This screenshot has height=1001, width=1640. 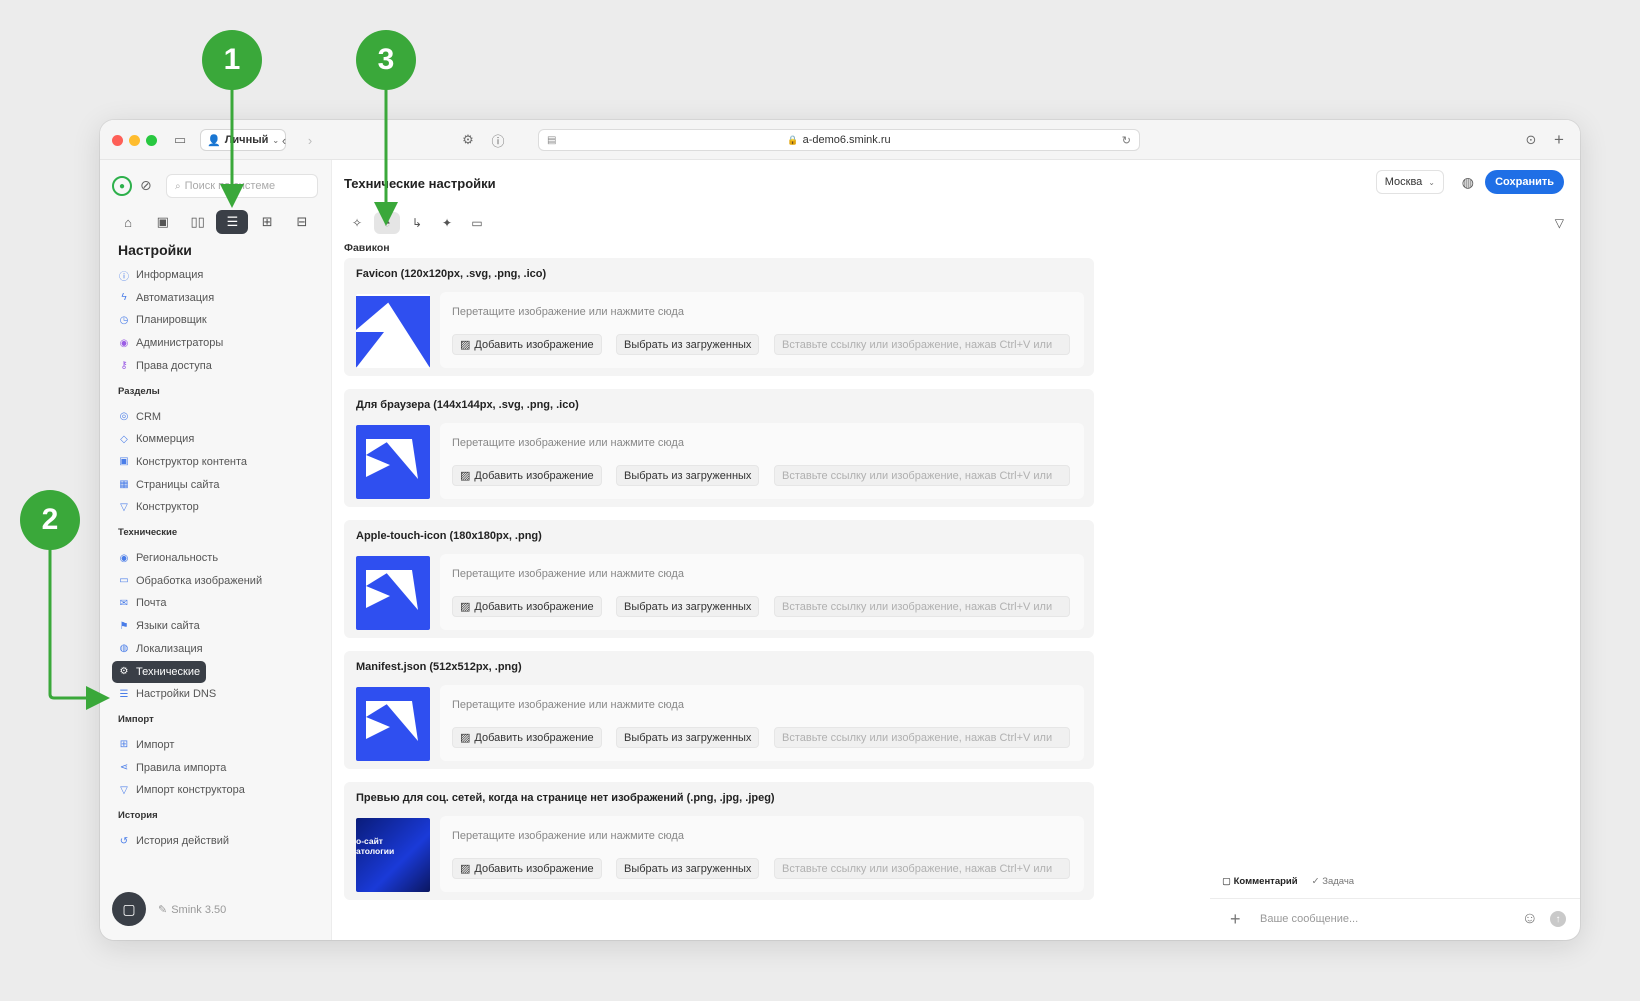 I want to click on address-bar: ▤ 🔒 a-demo6.smink.ru ↻, so click(x=839, y=140).